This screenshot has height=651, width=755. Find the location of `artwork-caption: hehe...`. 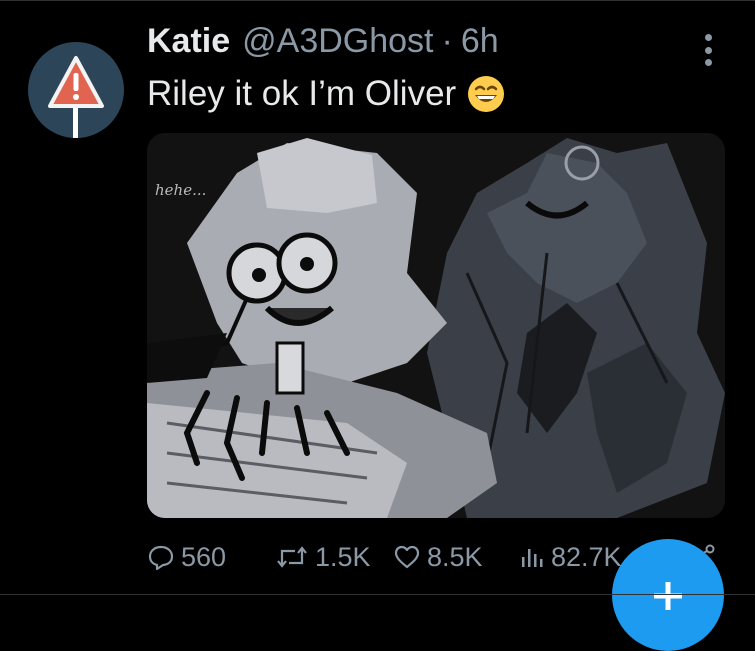

artwork-caption: hehe... is located at coordinates (181, 190).